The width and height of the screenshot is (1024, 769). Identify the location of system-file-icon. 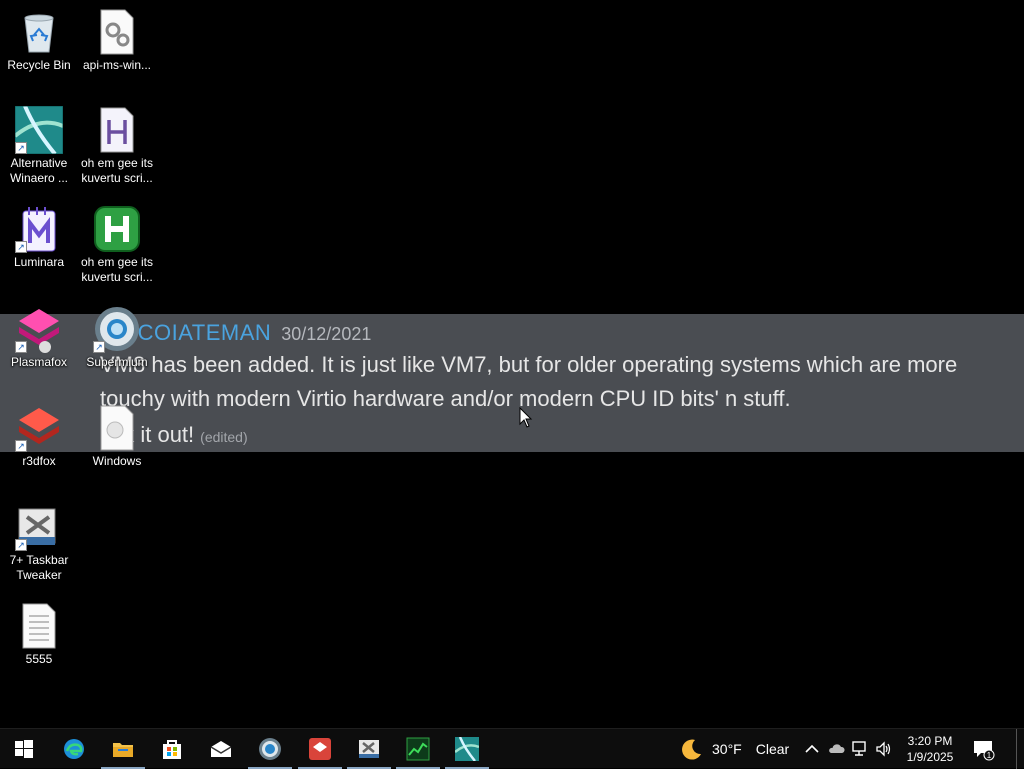
(117, 32).